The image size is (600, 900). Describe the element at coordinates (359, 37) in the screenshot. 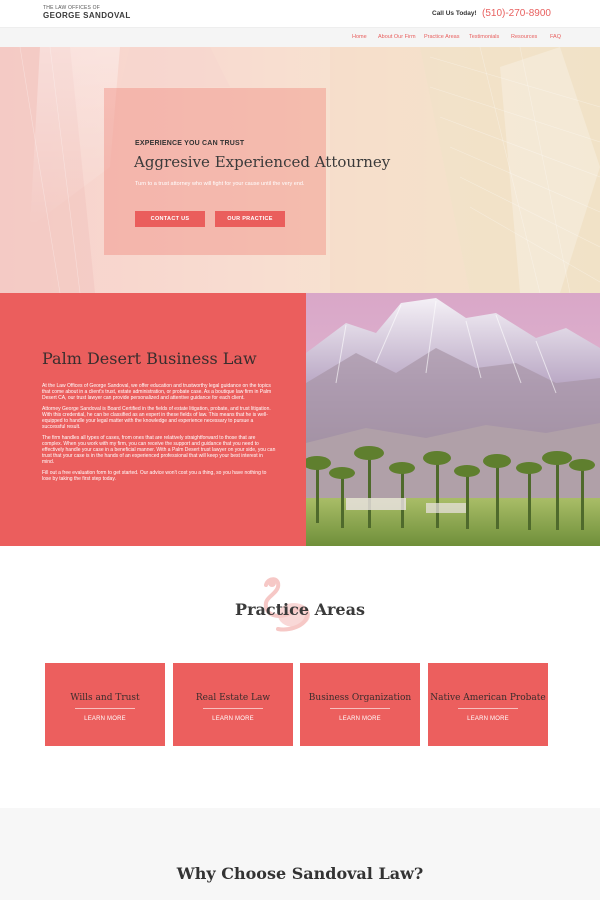

I see `nav-item-home: Home` at that location.